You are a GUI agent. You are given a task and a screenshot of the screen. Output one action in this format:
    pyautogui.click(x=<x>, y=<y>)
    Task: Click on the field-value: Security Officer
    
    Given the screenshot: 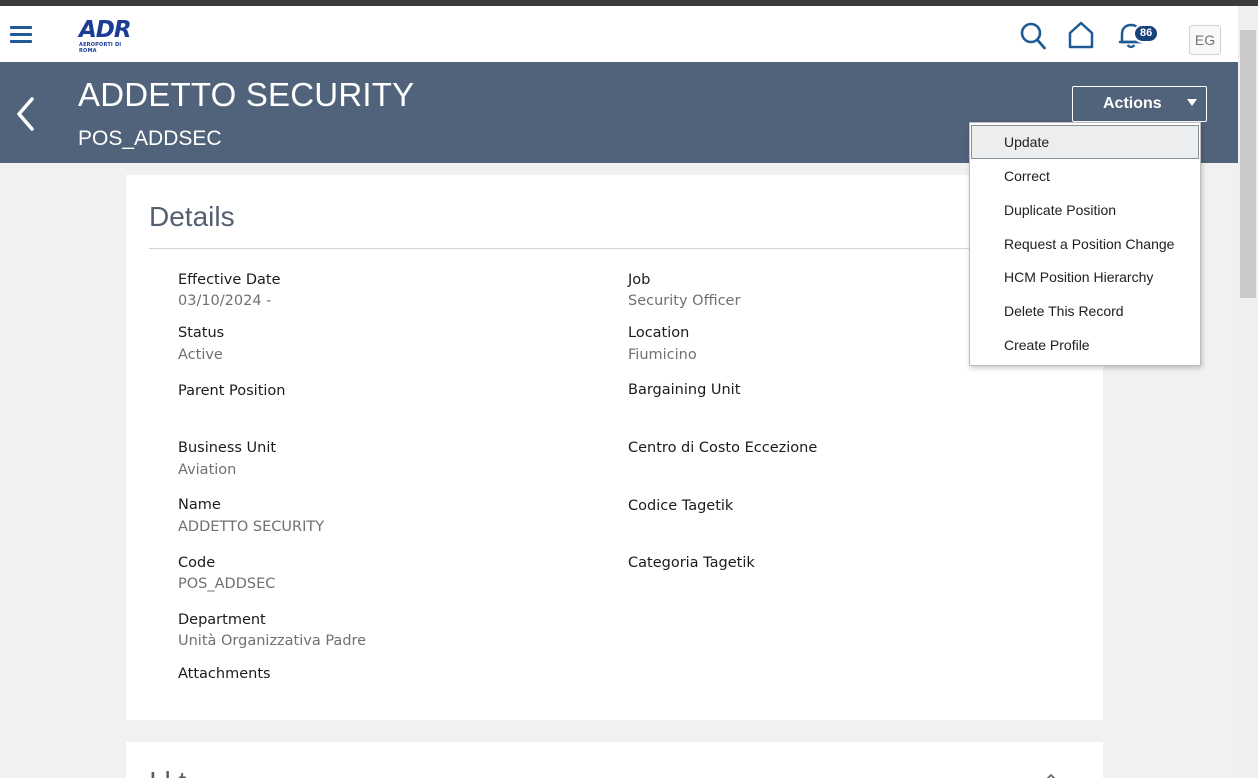 What is the action you would take?
    pyautogui.click(x=684, y=301)
    